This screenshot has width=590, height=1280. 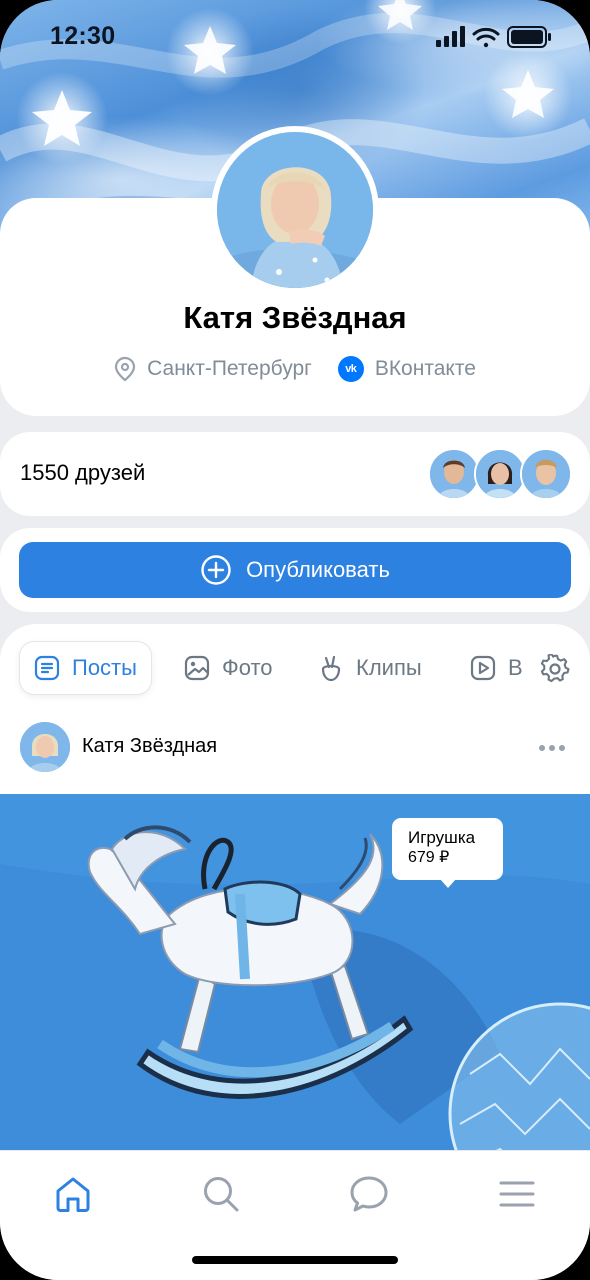 I want to click on location-label: Санкт-Петербург, so click(x=229, y=368).